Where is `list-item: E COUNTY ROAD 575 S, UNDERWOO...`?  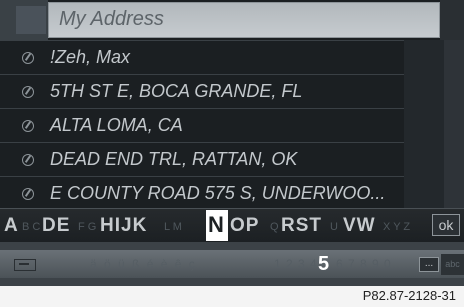 list-item: E COUNTY ROAD 575 S, UNDERWOO... is located at coordinates (232, 193).